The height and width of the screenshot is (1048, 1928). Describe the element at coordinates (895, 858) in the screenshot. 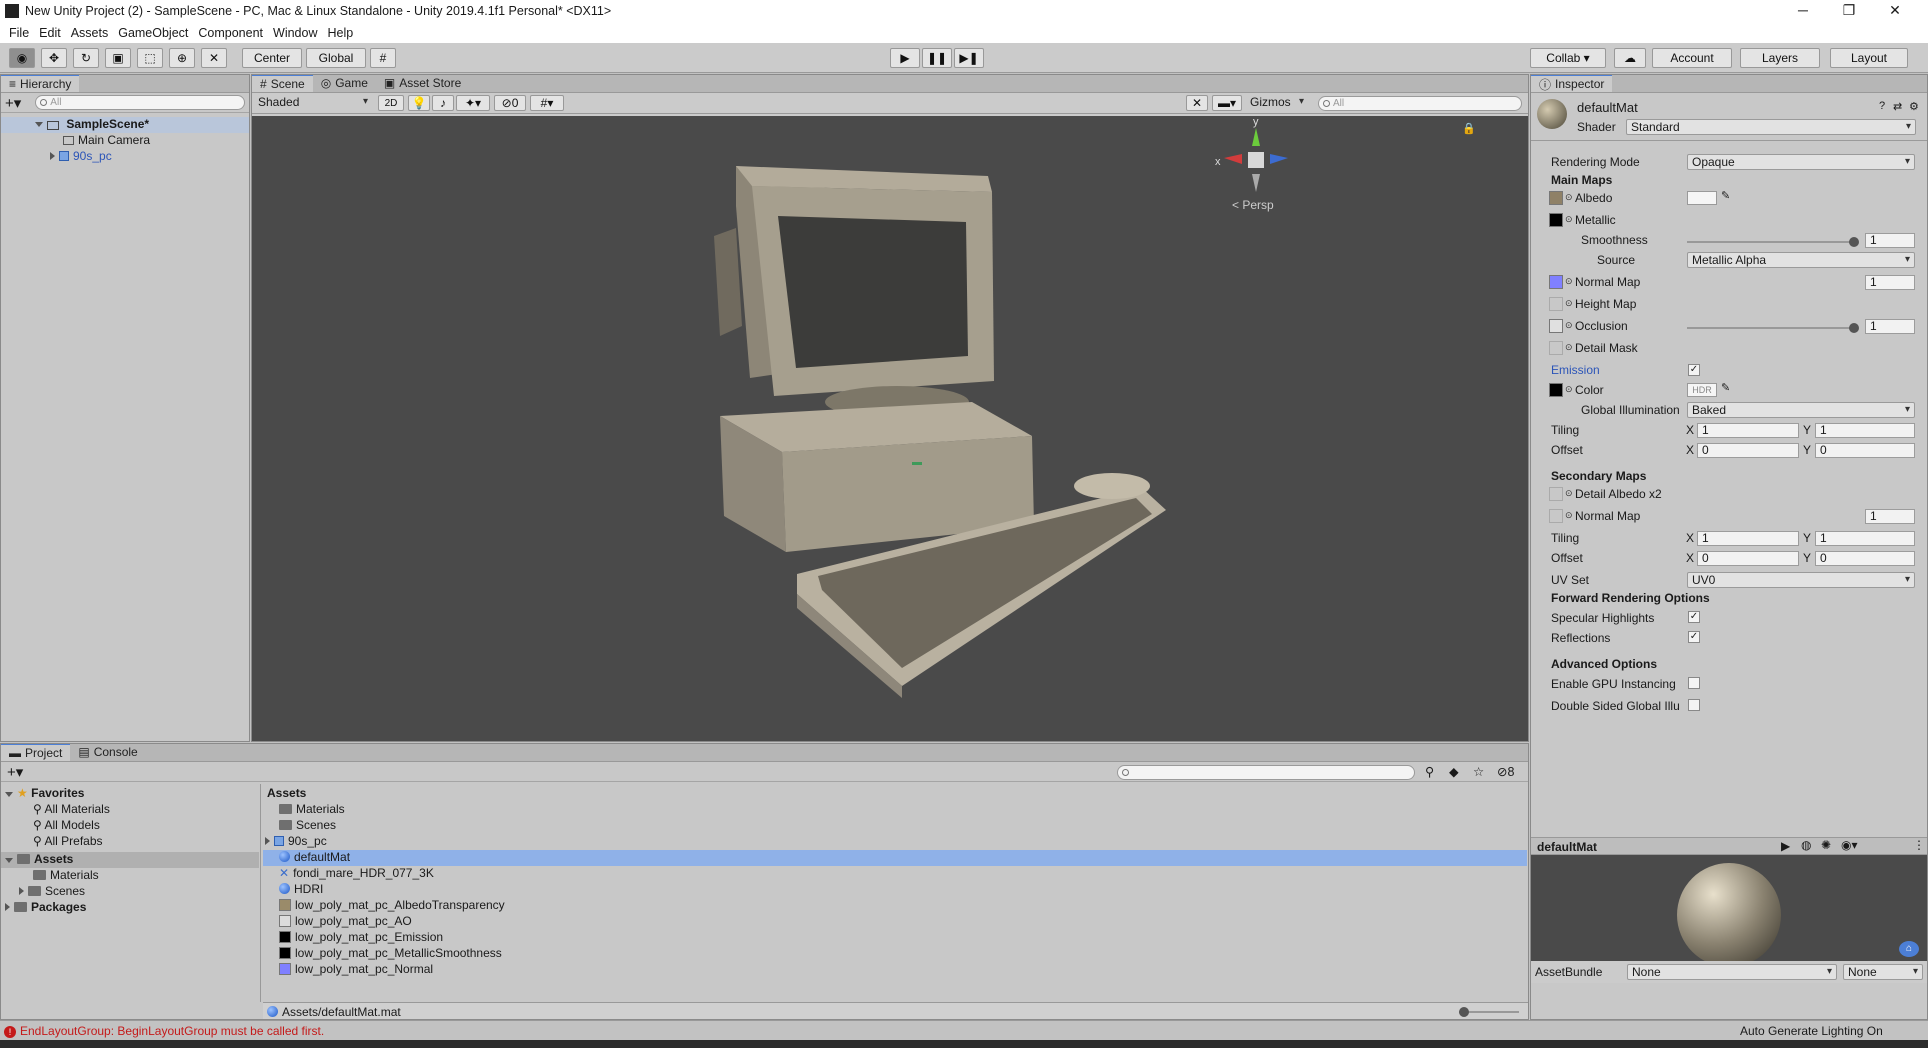

I see `file-item-defaultmat: defaultMat` at that location.